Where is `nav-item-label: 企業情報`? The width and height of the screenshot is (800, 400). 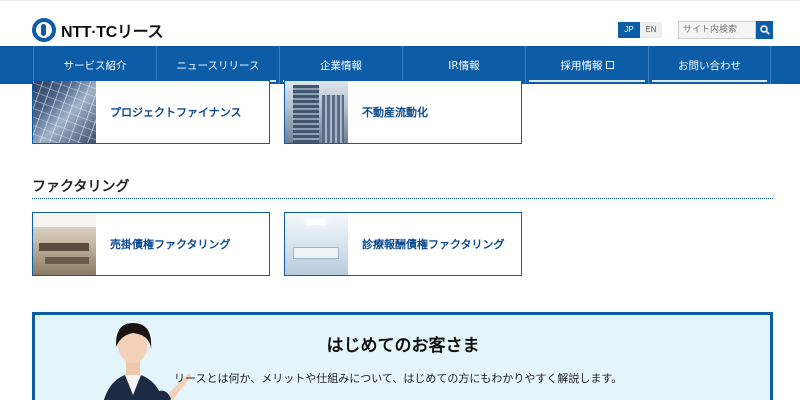 nav-item-label: 企業情報 is located at coordinates (341, 65).